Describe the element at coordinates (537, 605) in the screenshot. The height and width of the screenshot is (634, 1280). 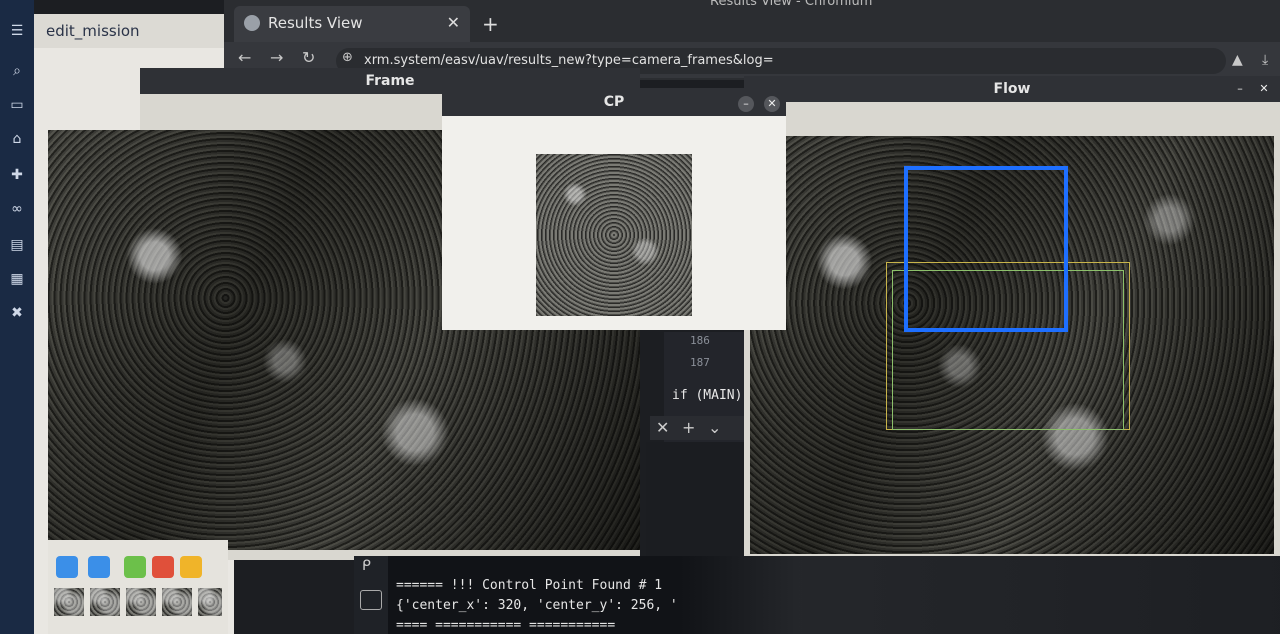
I see `terminal-line: {'center_x': 320, 'center_y': 256, '` at that location.